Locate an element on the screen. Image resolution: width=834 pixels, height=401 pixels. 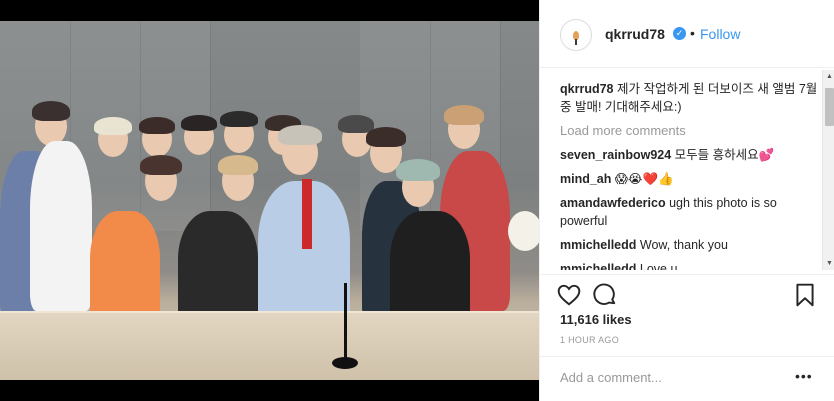
red-tie is located at coordinates (307, 214).